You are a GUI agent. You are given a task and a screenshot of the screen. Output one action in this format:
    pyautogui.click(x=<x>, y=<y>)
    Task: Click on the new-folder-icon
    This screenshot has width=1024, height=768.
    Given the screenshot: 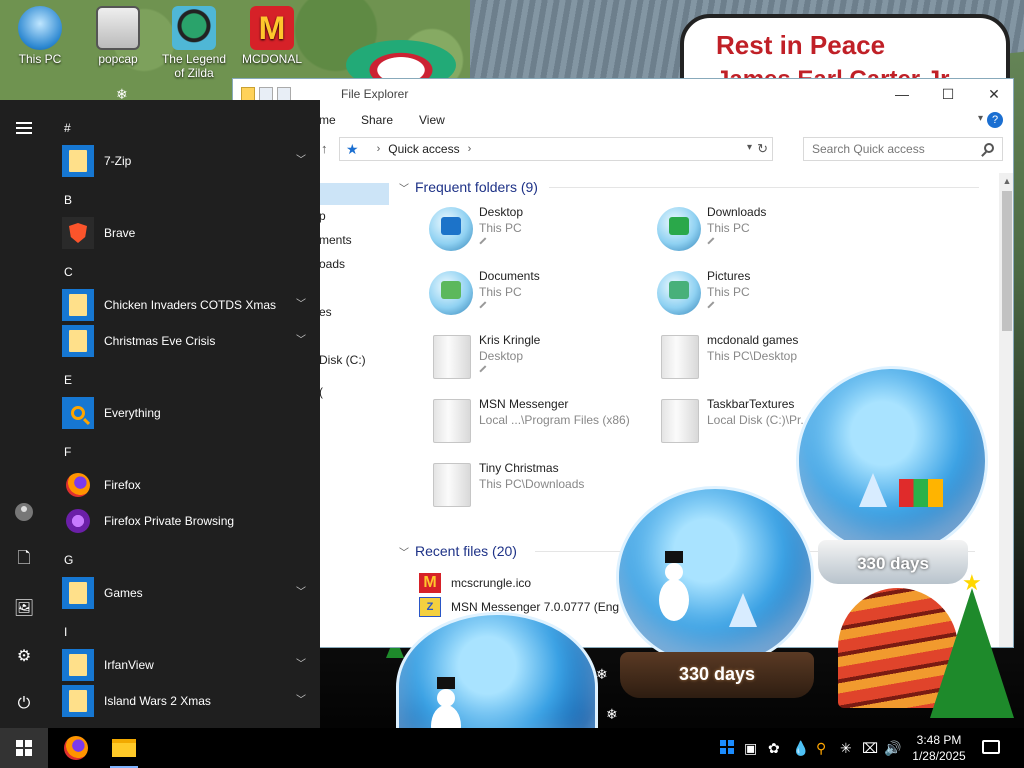 What is the action you would take?
    pyautogui.click(x=284, y=94)
    